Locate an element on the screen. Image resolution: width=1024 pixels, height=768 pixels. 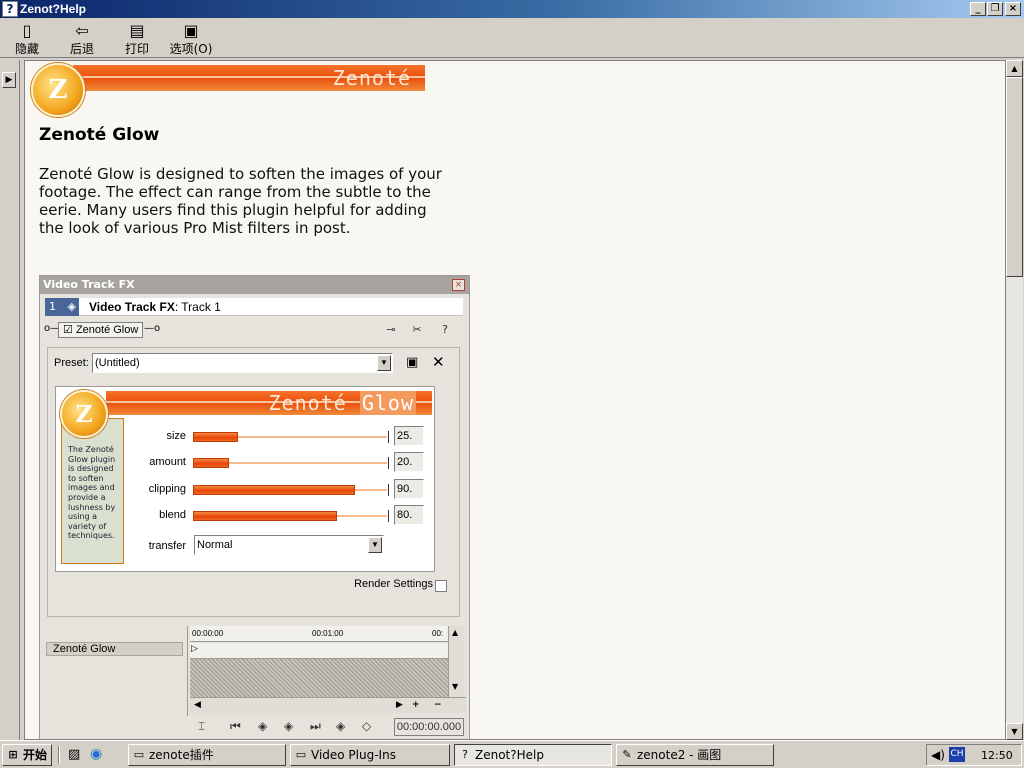
ruler-tick-label: 00:01:00 is located at coordinates (328, 633).